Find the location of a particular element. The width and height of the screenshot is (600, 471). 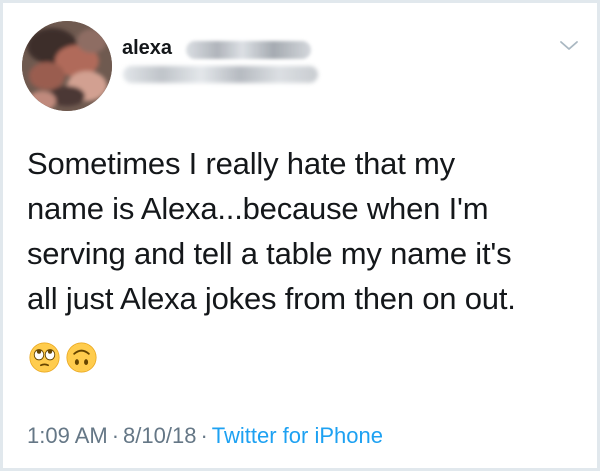

tweet-text-line: Sometimes I really hate that my is located at coordinates (241, 163).